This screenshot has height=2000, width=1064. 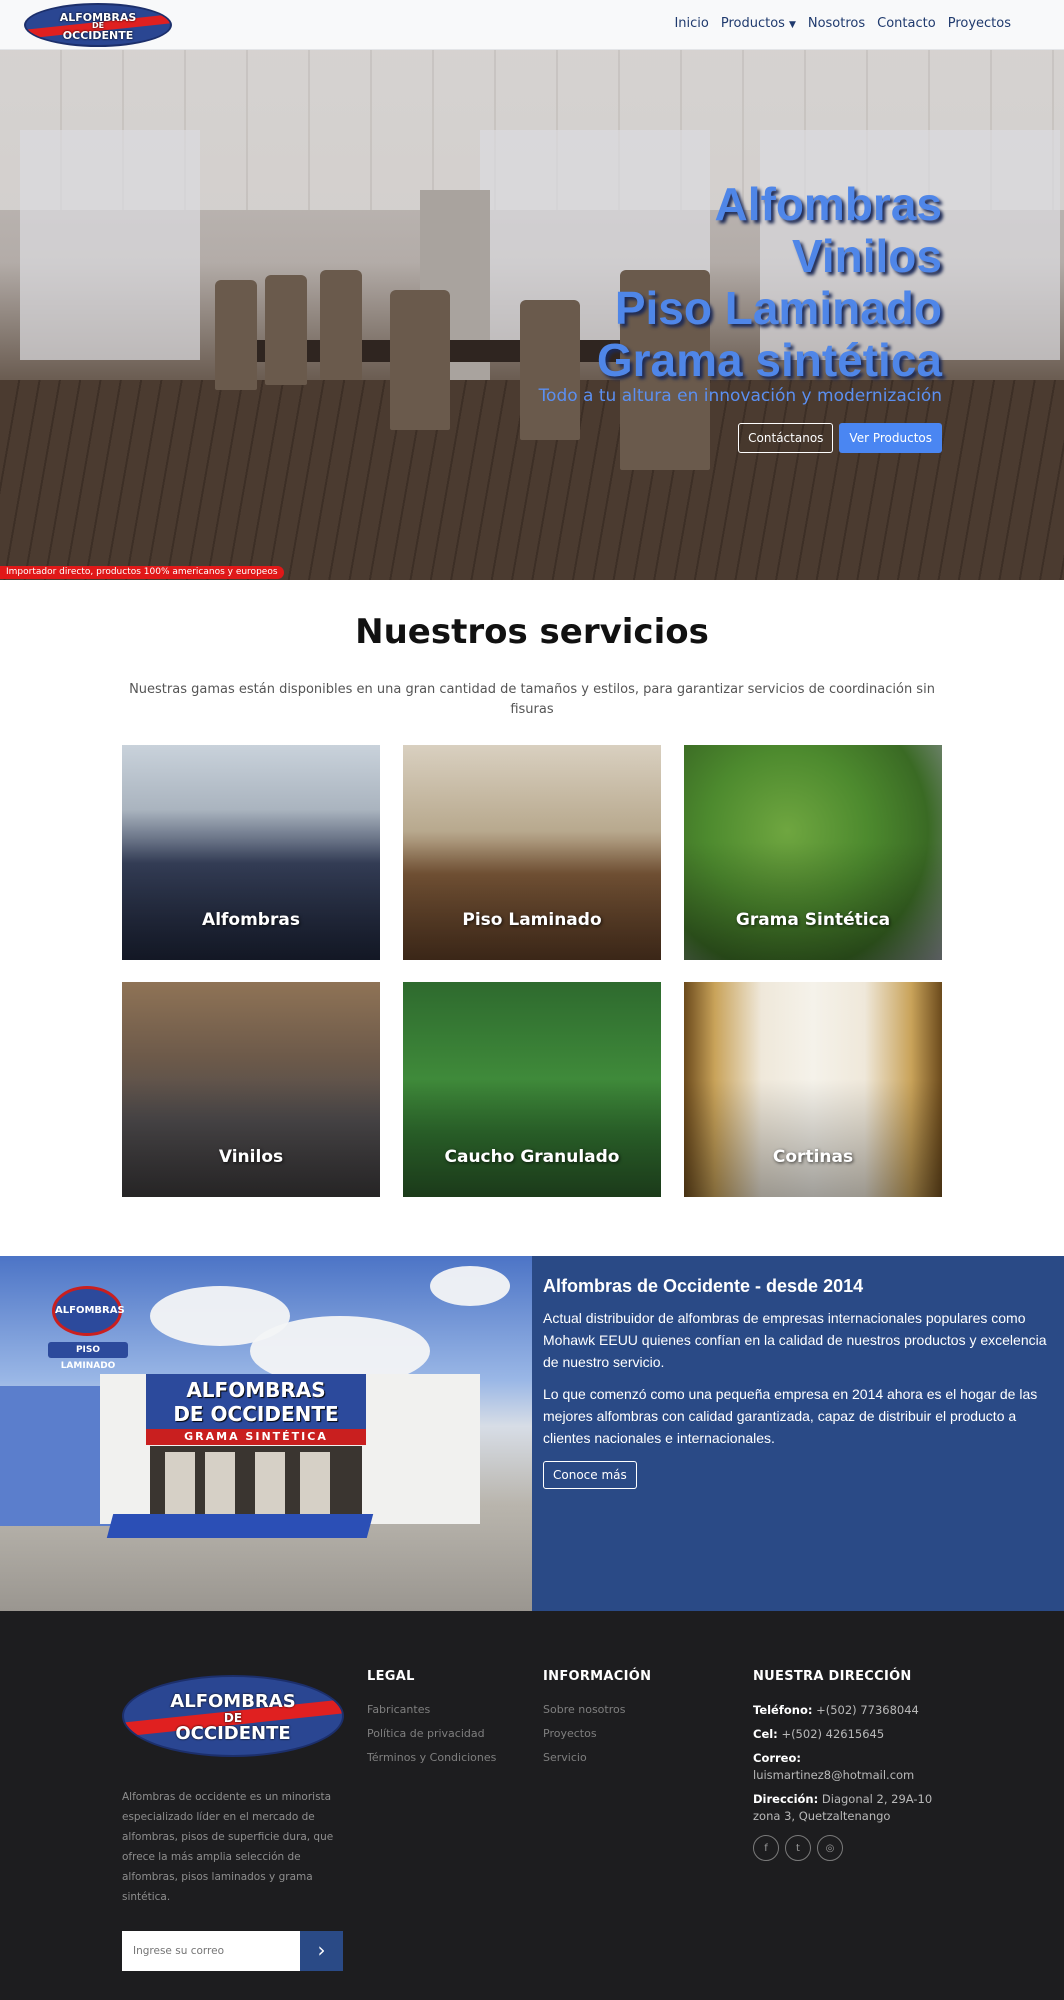 I want to click on hero-title-4: Grama sintética, so click(x=769, y=360).